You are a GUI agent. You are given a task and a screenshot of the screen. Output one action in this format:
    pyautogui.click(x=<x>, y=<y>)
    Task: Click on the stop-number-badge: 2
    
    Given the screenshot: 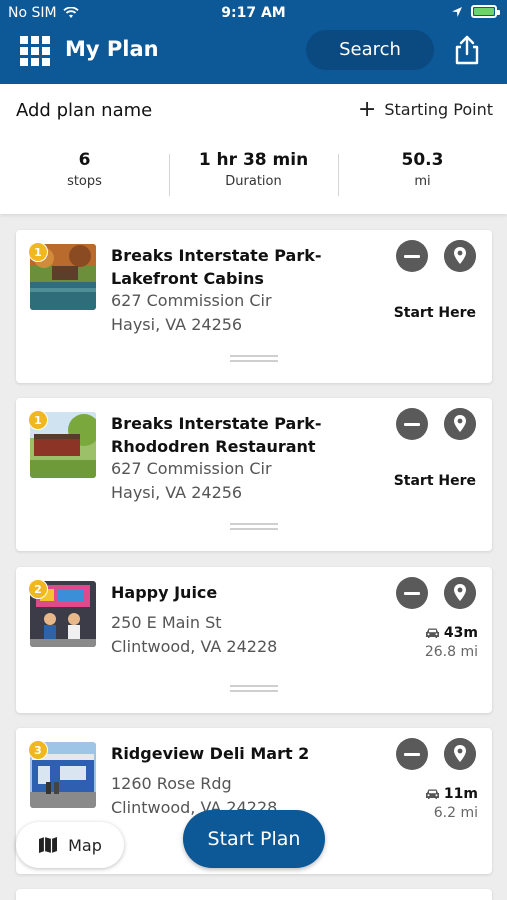 What is the action you would take?
    pyautogui.click(x=38, y=589)
    